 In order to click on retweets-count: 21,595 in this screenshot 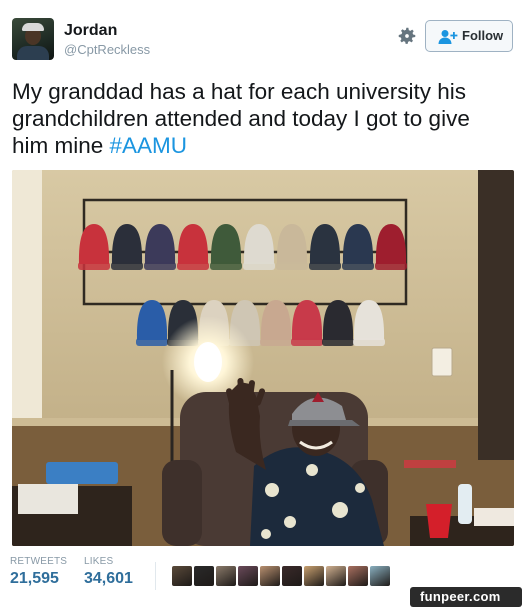, I will do `click(34, 578)`.